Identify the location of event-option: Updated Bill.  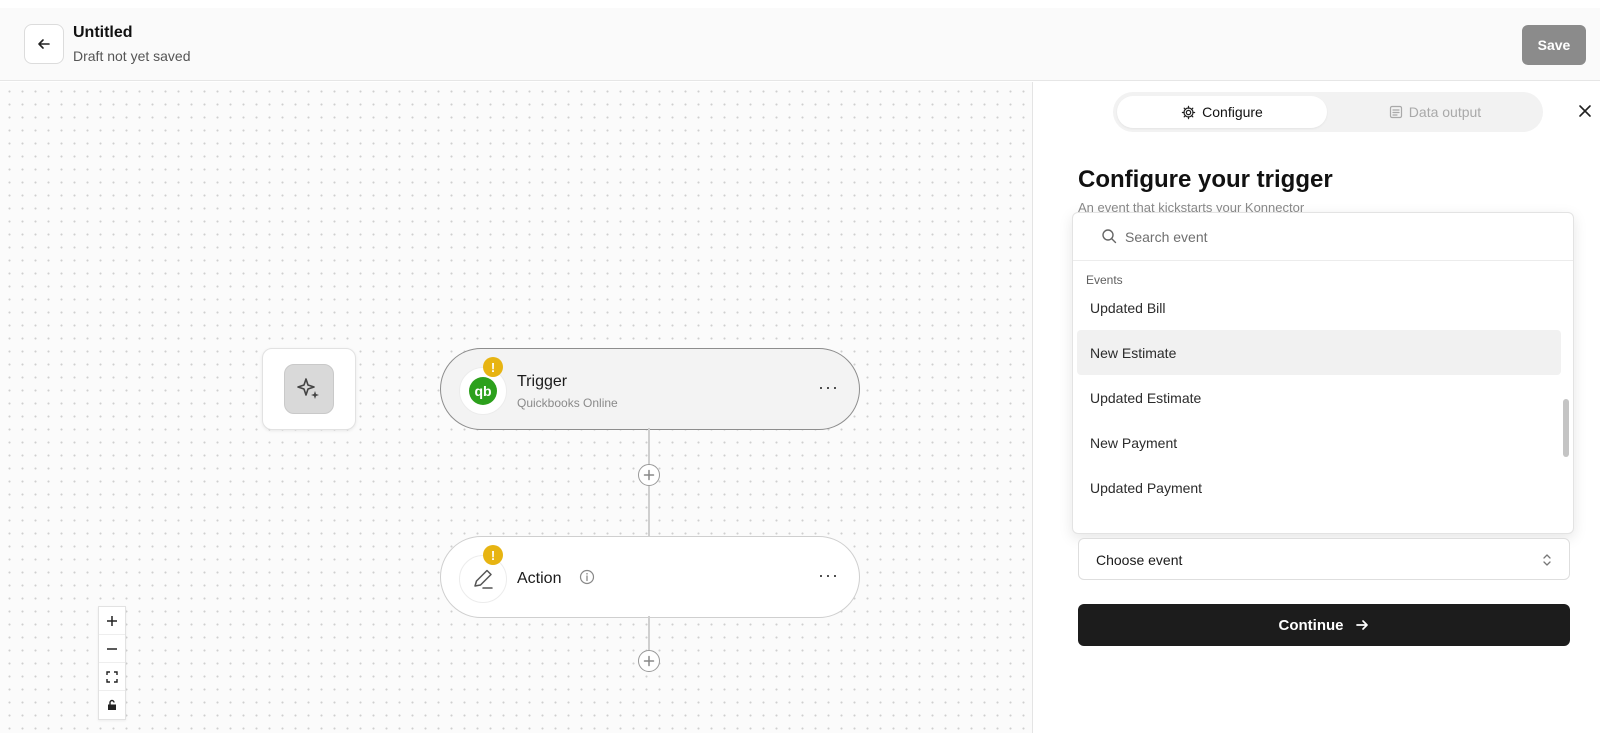
(1319, 307).